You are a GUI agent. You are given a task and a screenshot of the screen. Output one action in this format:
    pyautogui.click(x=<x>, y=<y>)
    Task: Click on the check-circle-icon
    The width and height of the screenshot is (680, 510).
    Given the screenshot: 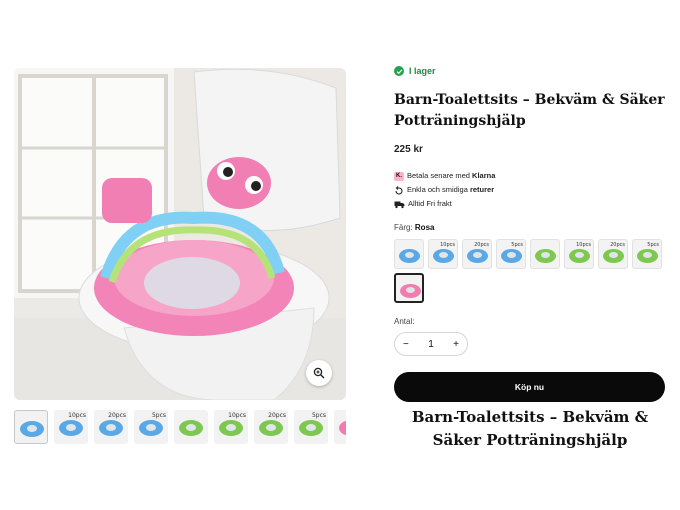 What is the action you would take?
    pyautogui.click(x=399, y=71)
    